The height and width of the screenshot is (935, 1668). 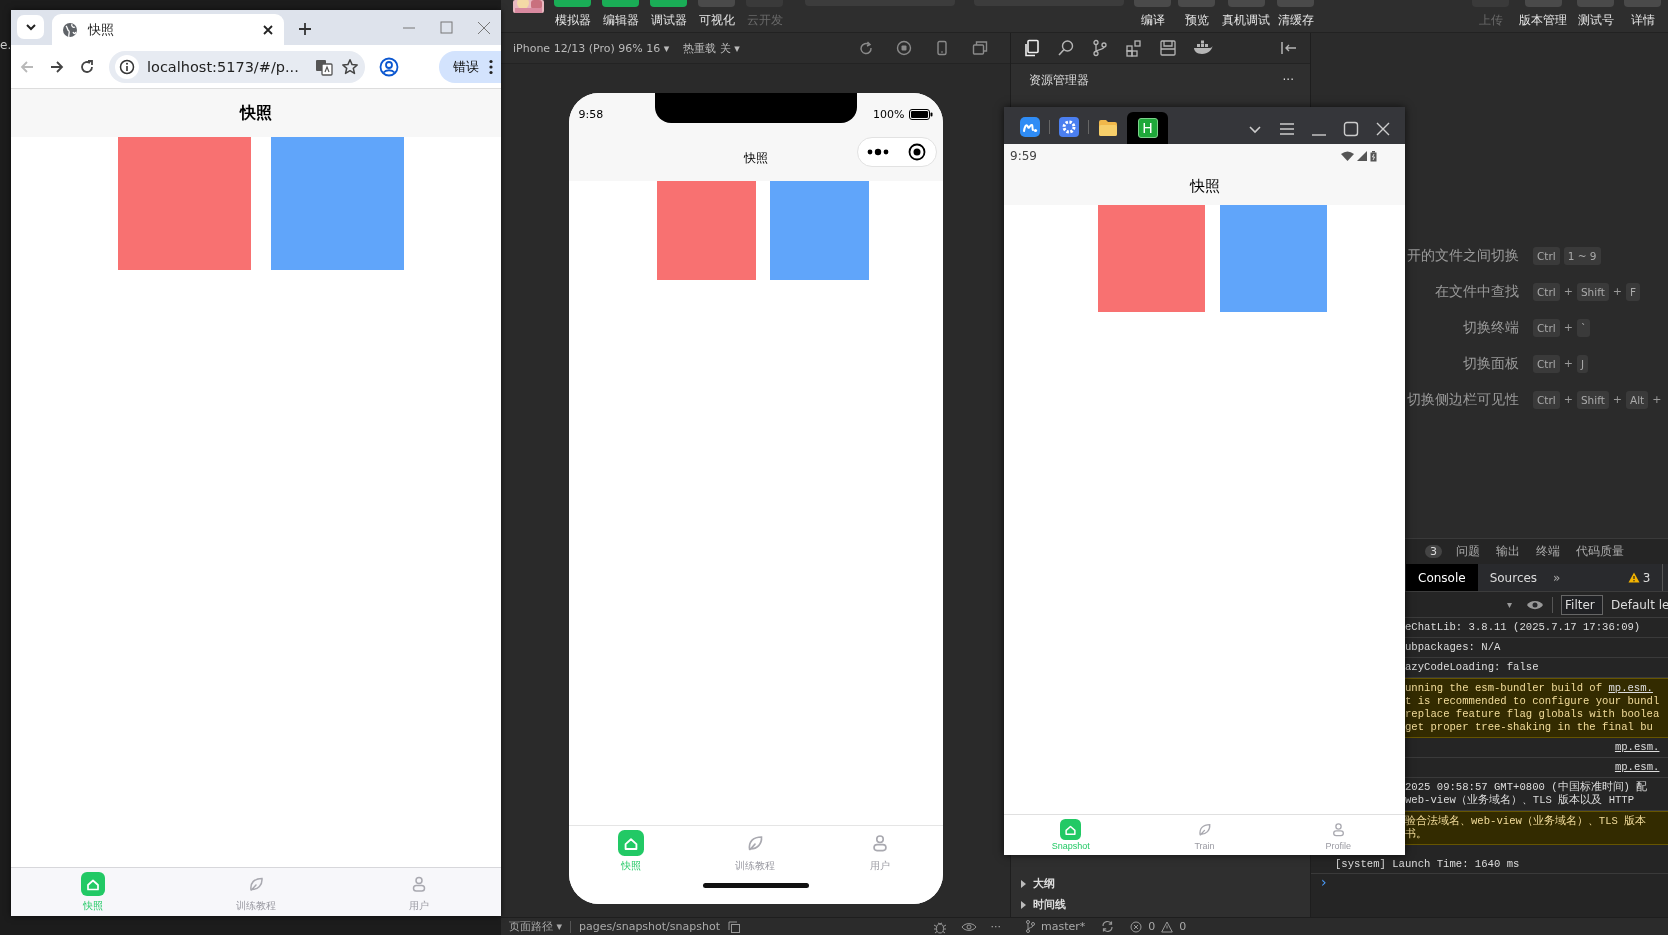 What do you see at coordinates (1108, 128) in the screenshot?
I see `folder-icon` at bounding box center [1108, 128].